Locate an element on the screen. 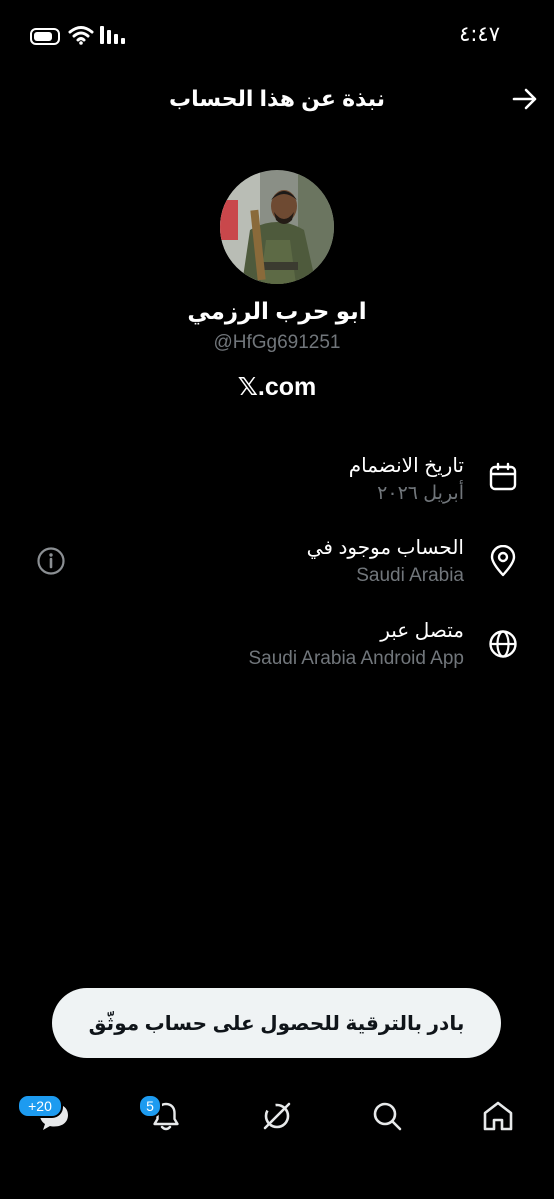 This screenshot has width=554, height=1199. notifications-badge: 5 is located at coordinates (150, 1106).